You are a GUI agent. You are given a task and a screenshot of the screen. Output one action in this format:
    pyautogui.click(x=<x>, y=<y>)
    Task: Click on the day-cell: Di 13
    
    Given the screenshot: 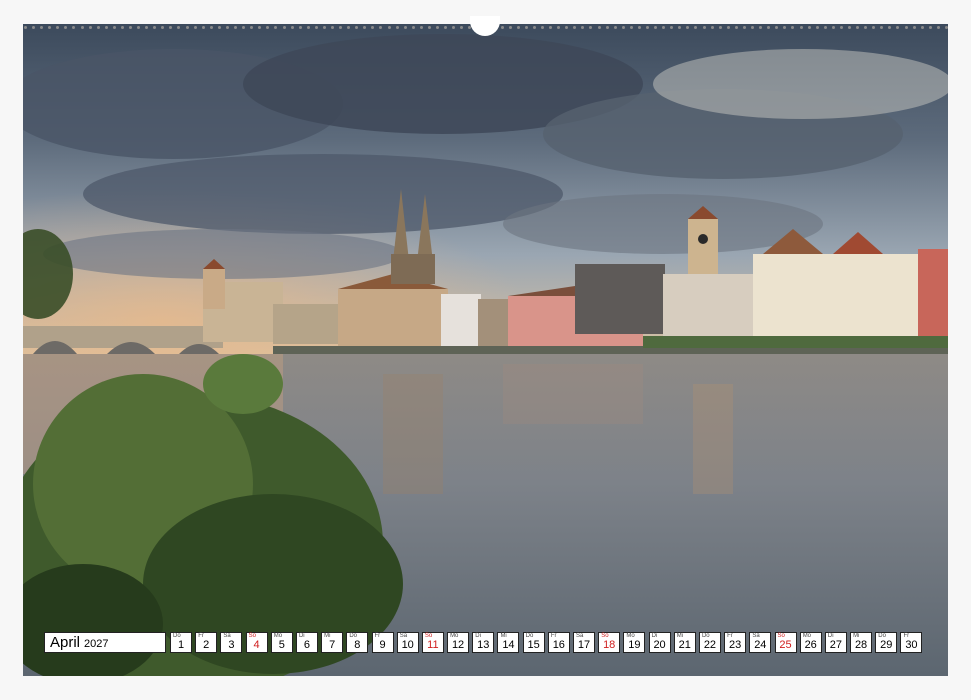 What is the action you would take?
    pyautogui.click(x=483, y=642)
    